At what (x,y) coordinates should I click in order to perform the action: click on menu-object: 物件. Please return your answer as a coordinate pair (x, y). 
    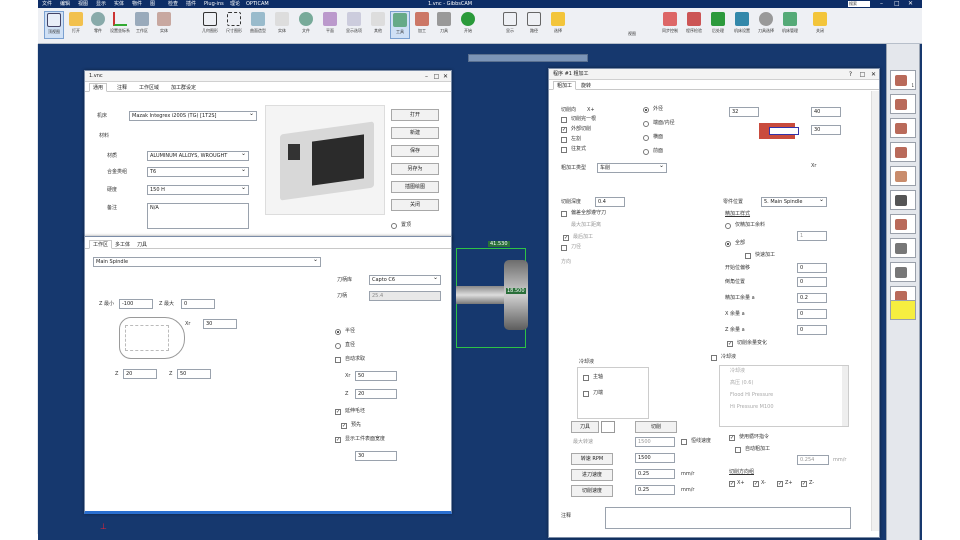
    Looking at the image, I should click on (137, 4).